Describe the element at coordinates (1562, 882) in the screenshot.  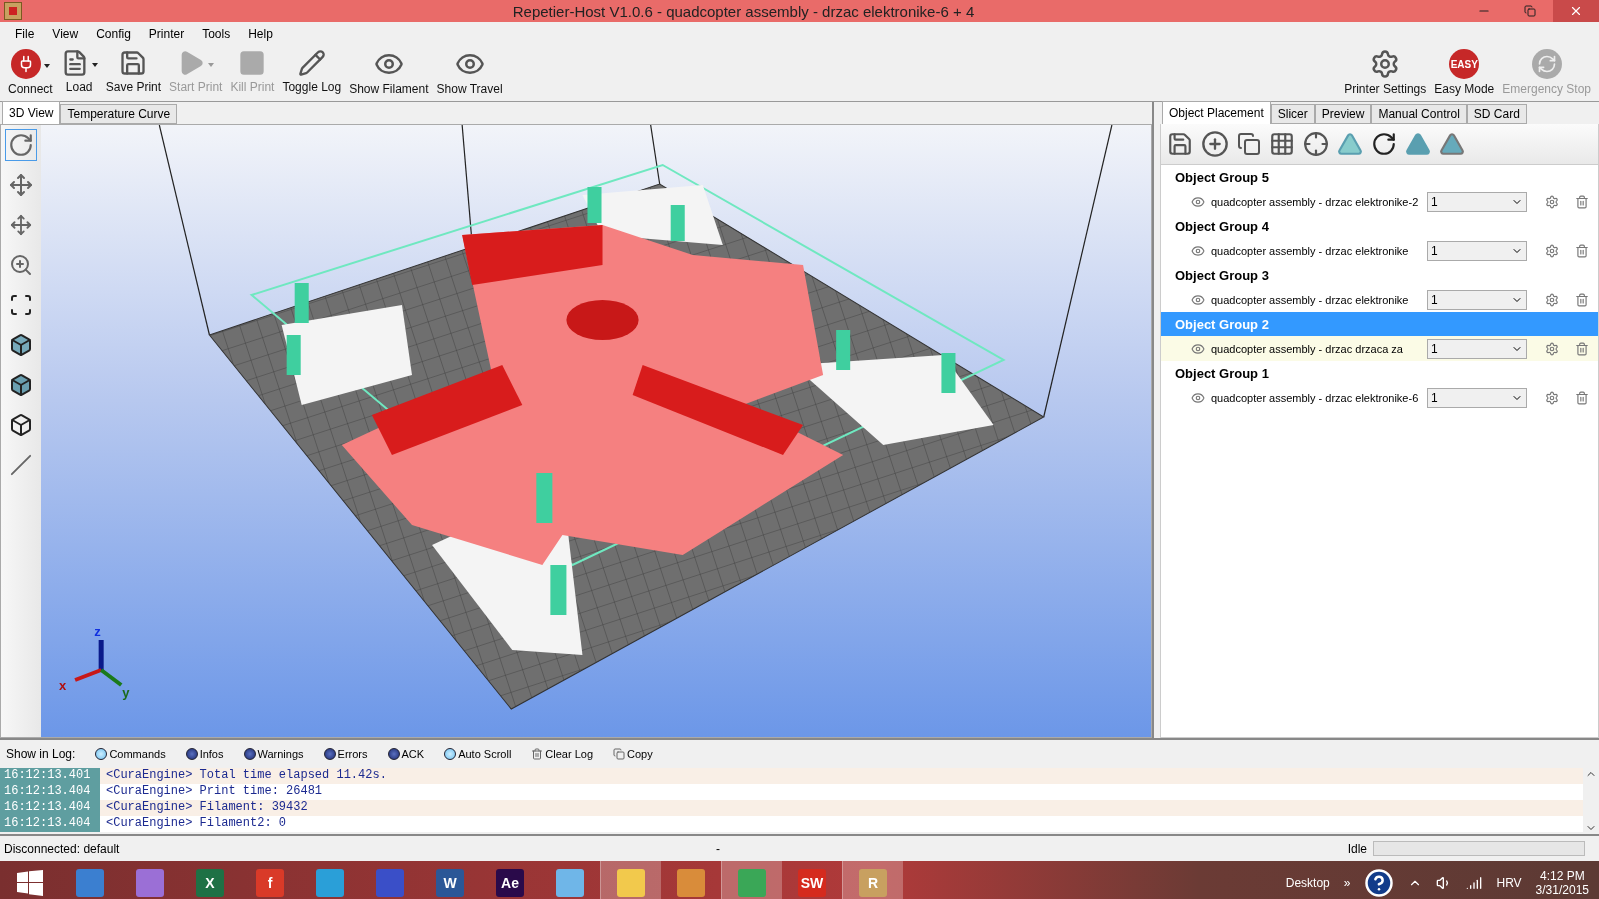
I see `clock: 4:12 PM 3/31/2015` at that location.